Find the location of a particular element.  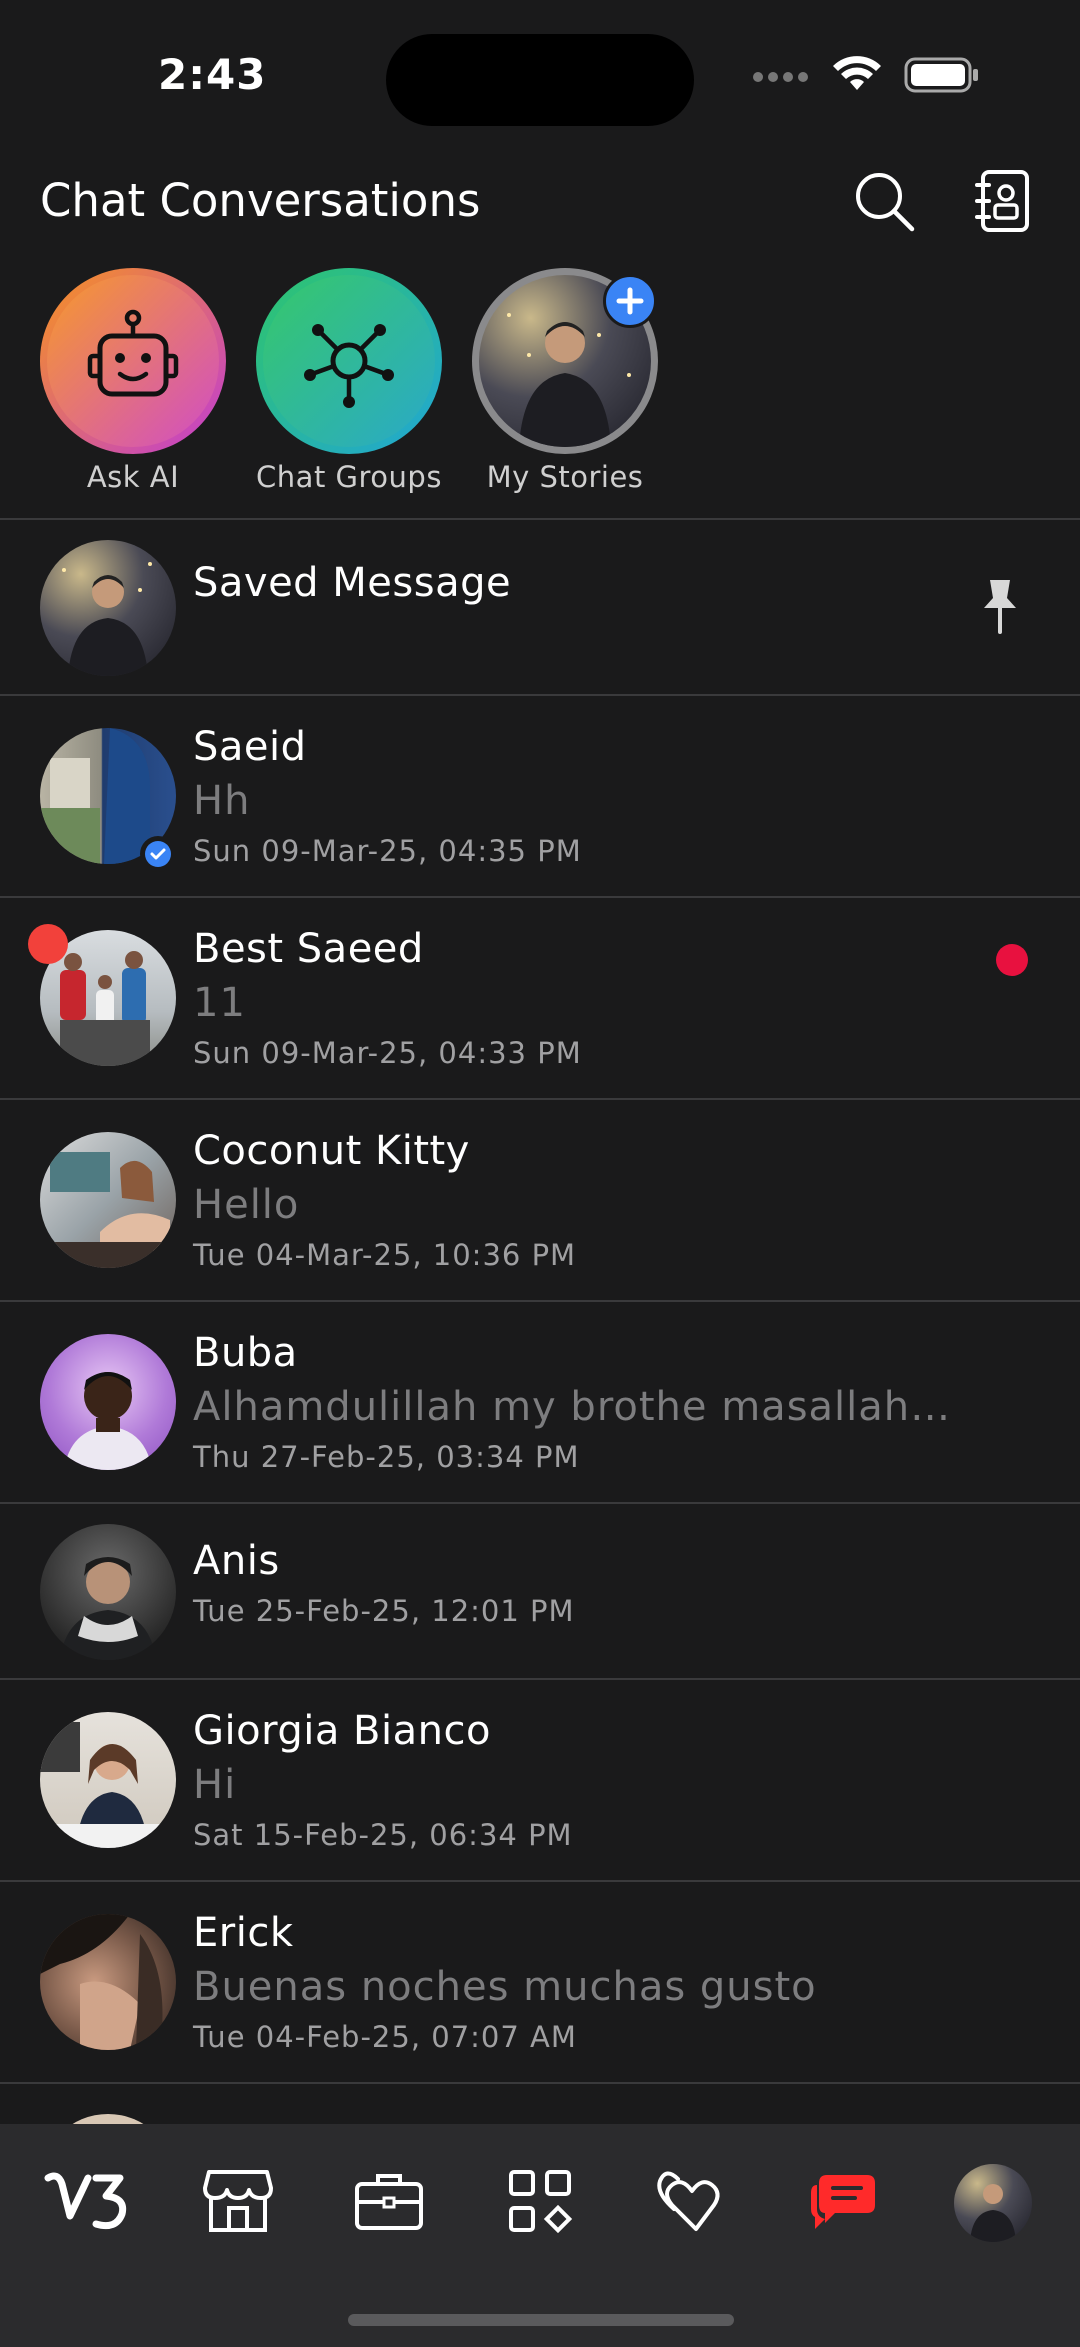

chat-name: Anis is located at coordinates (236, 1561).